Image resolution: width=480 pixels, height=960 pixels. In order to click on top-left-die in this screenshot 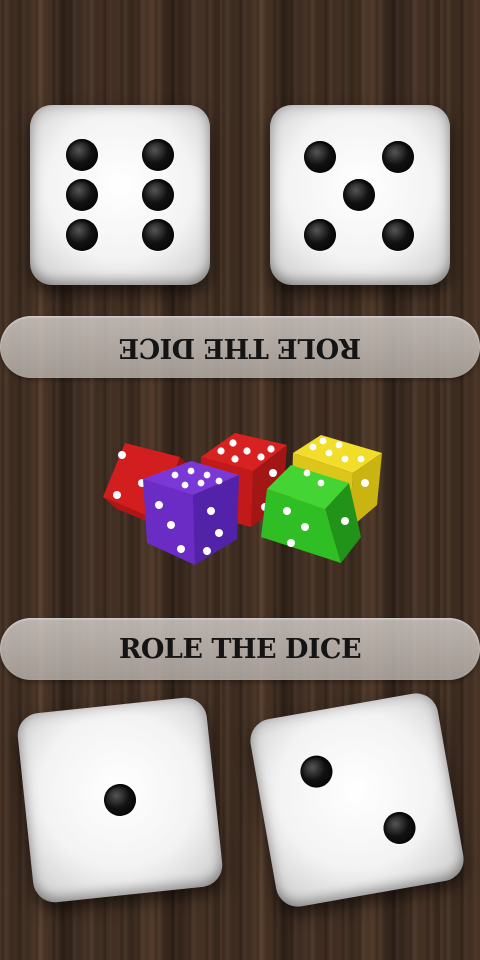, I will do `click(120, 195)`.